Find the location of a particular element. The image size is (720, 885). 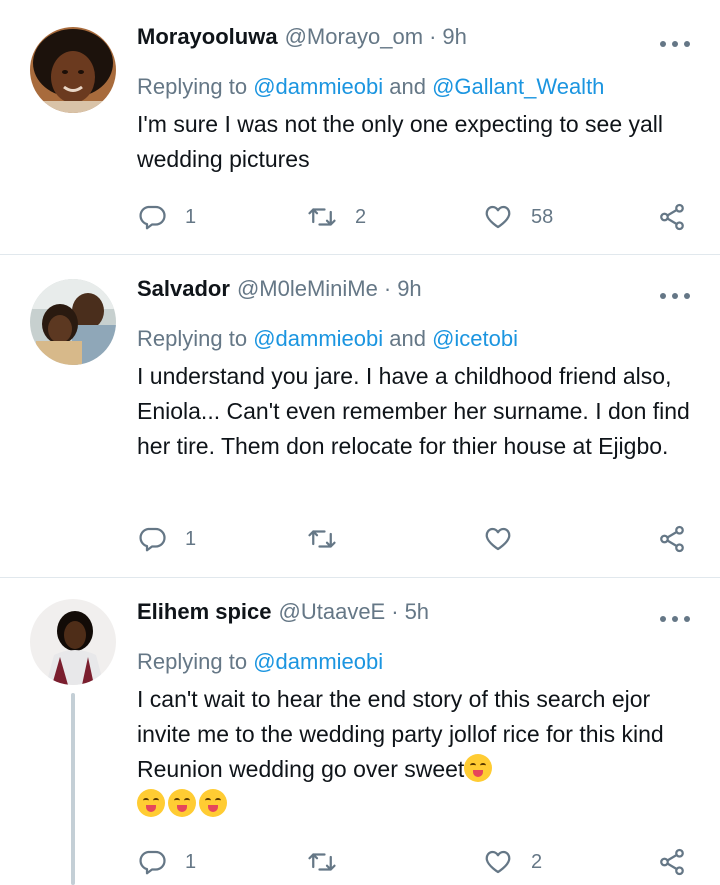

mention-link: @icetobi is located at coordinates (475, 338).